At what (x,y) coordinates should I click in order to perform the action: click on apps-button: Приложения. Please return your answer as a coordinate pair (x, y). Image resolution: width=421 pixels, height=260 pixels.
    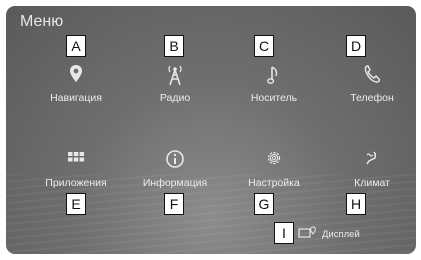
    Looking at the image, I should click on (76, 172).